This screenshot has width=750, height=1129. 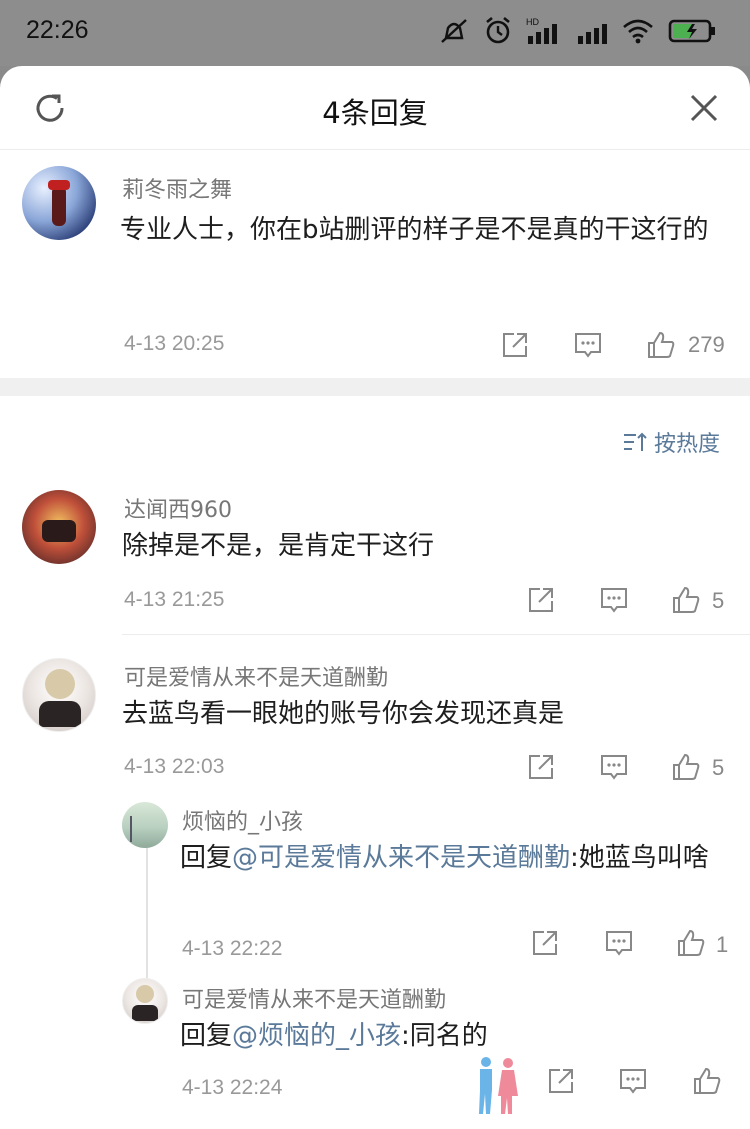 I want to click on couple-watermark-icon, so click(x=498, y=1085).